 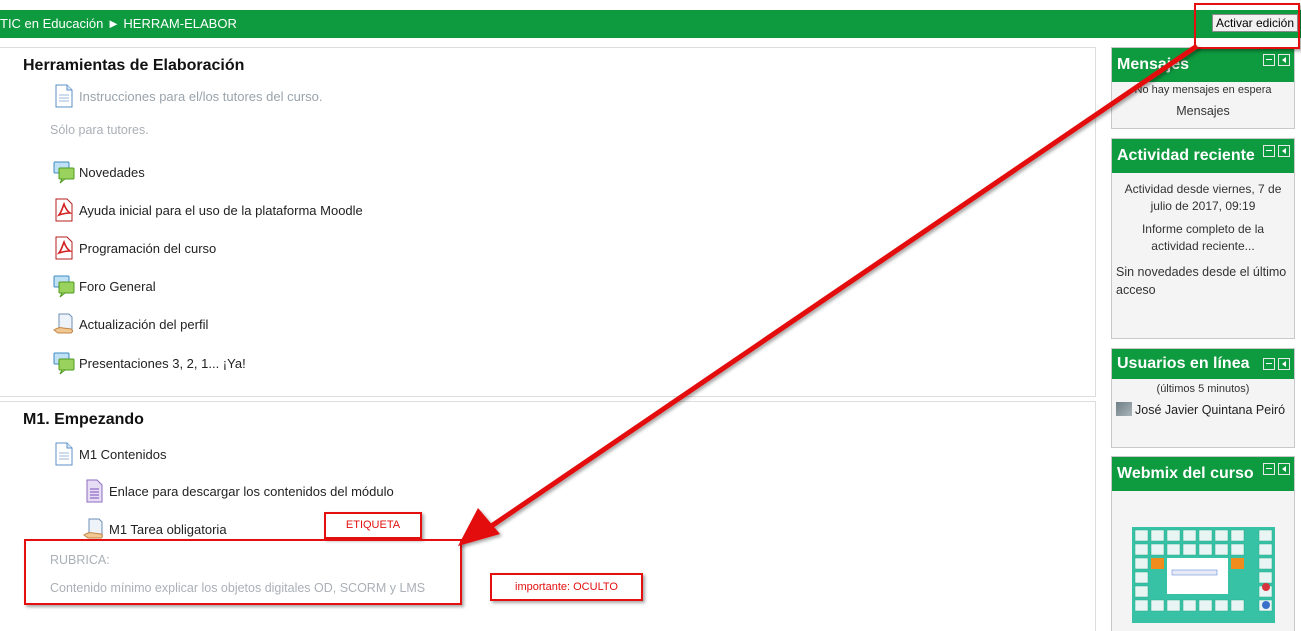 What do you see at coordinates (1203, 111) in the screenshot?
I see `mensajes-link: Mensajes` at bounding box center [1203, 111].